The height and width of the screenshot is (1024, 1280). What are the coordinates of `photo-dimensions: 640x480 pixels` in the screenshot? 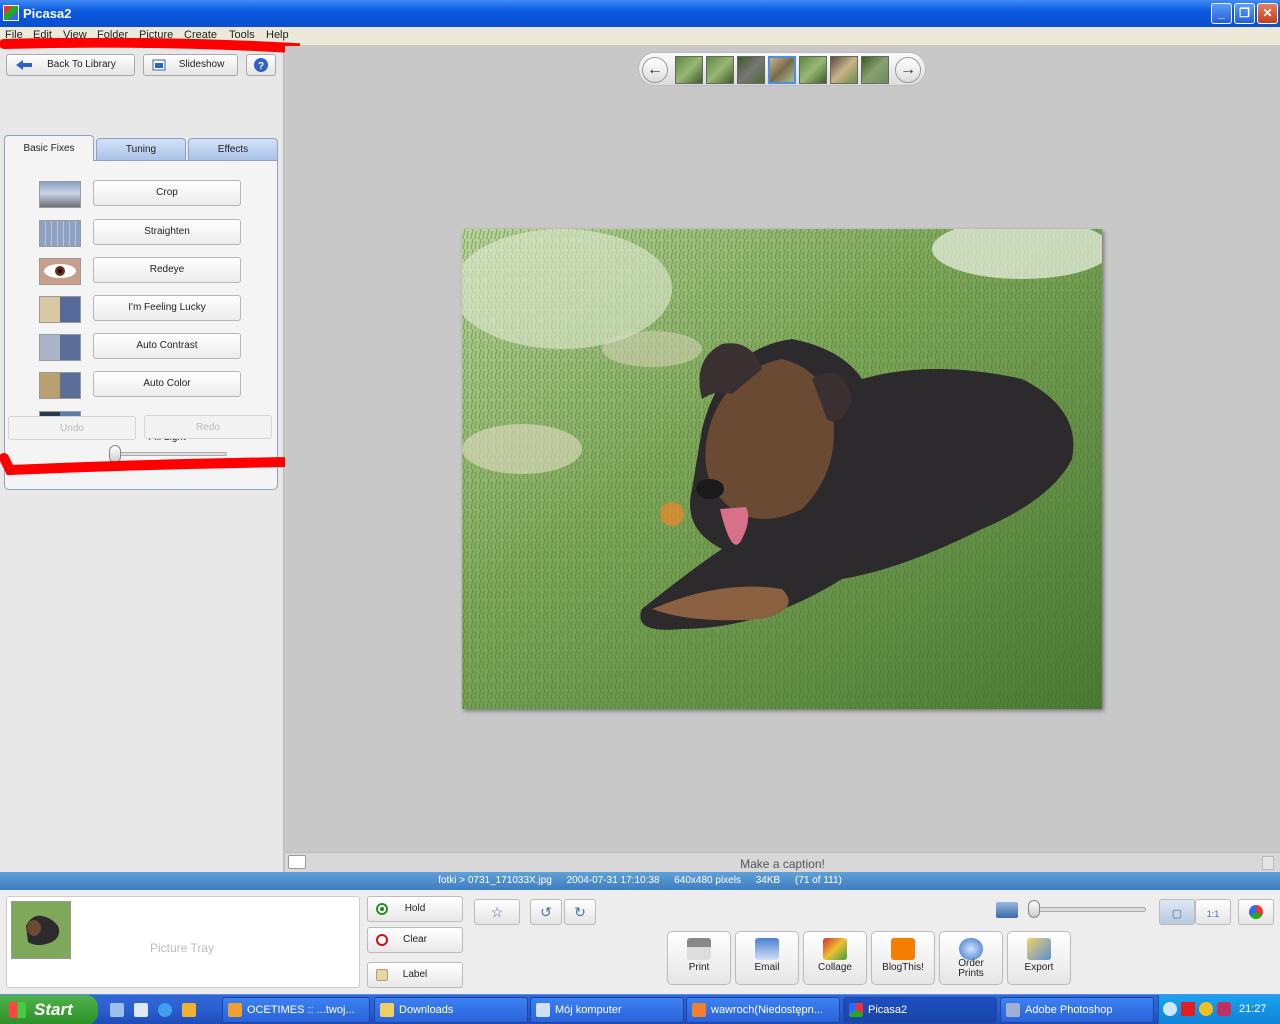 It's located at (707, 880).